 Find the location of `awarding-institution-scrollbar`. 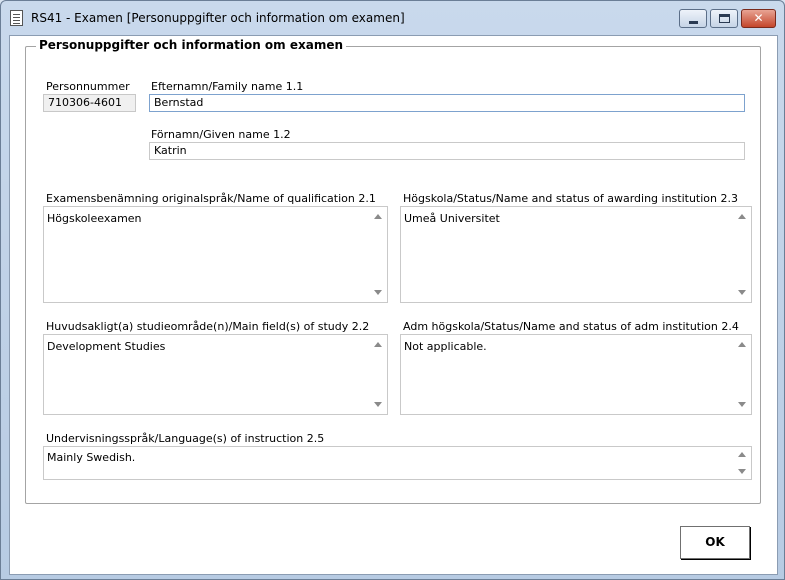

awarding-institution-scrollbar is located at coordinates (742, 254).